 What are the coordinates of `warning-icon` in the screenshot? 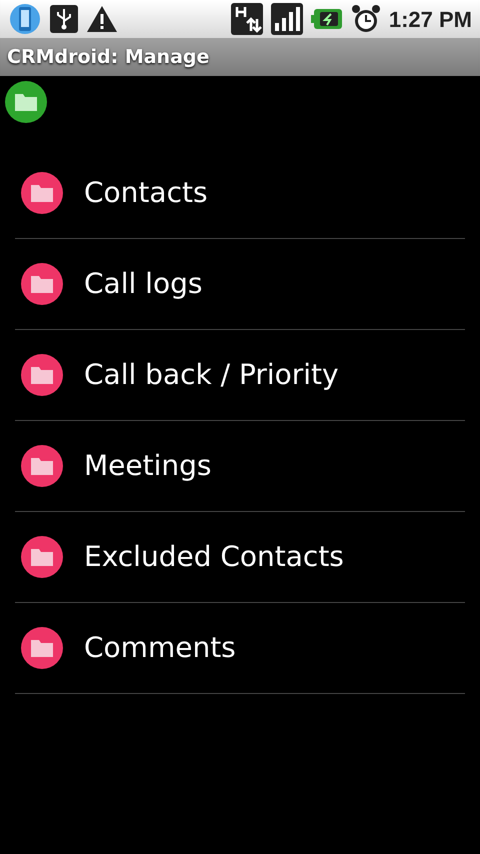 It's located at (102, 19).